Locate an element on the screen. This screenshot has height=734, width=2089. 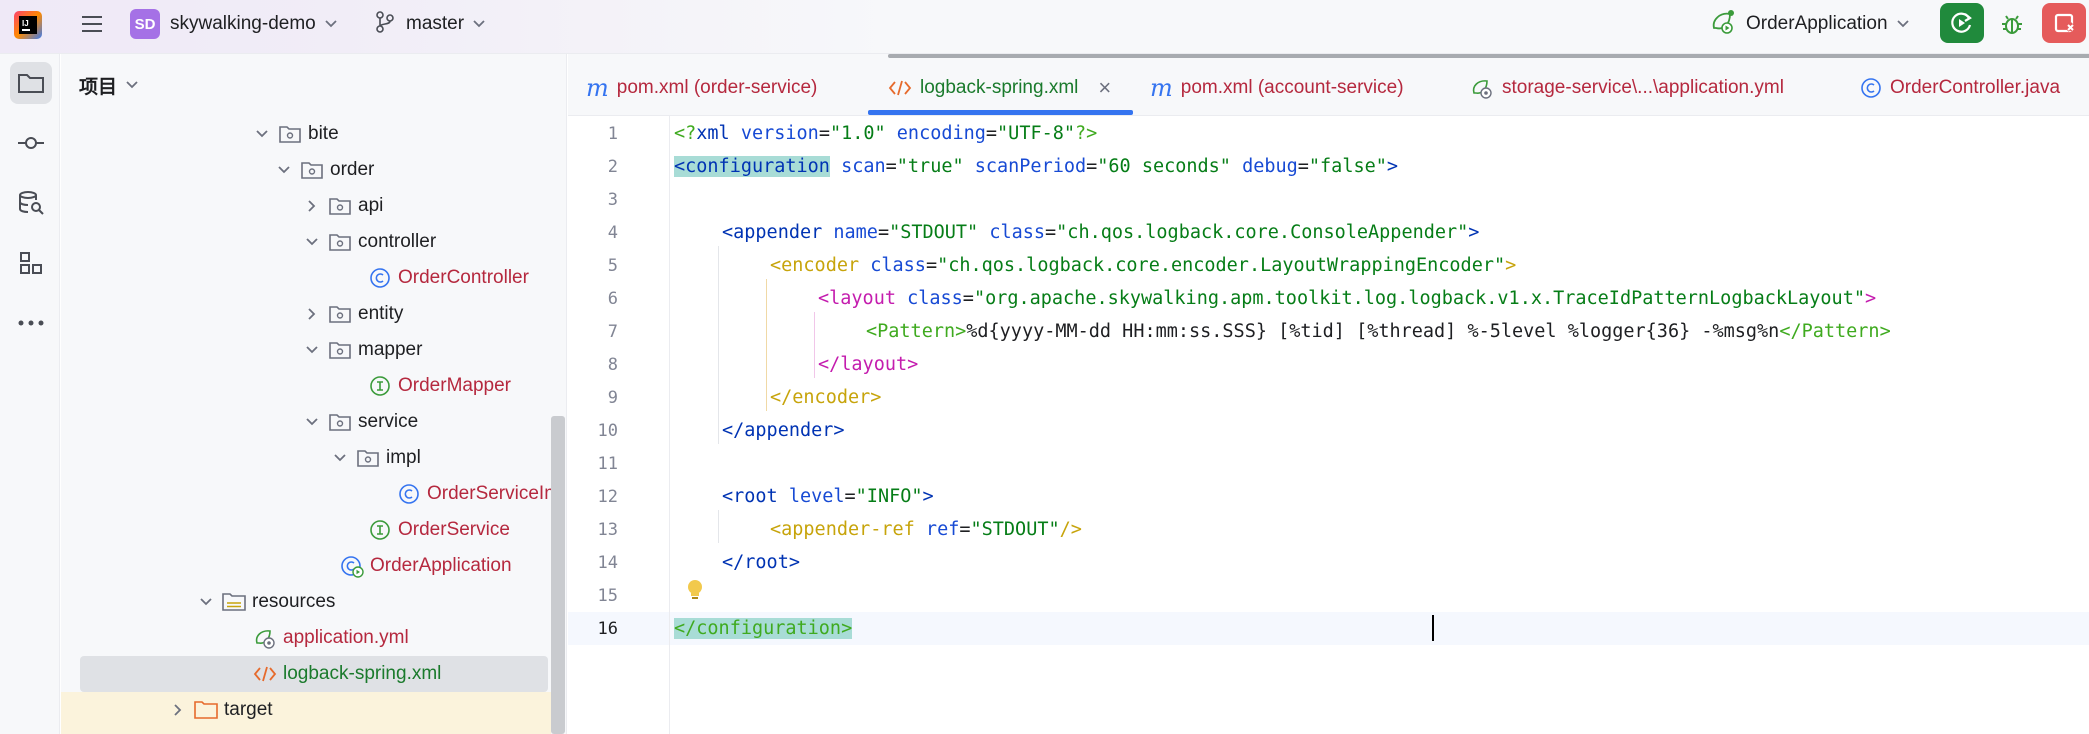
token: </appender> is located at coordinates (783, 430).